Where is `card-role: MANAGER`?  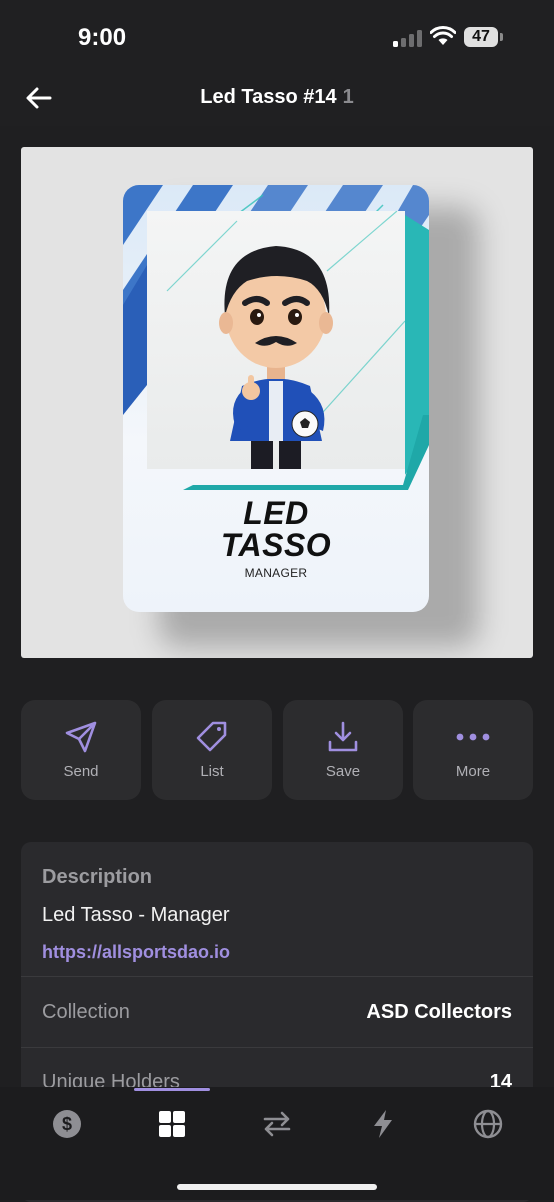
card-role: MANAGER is located at coordinates (276, 573).